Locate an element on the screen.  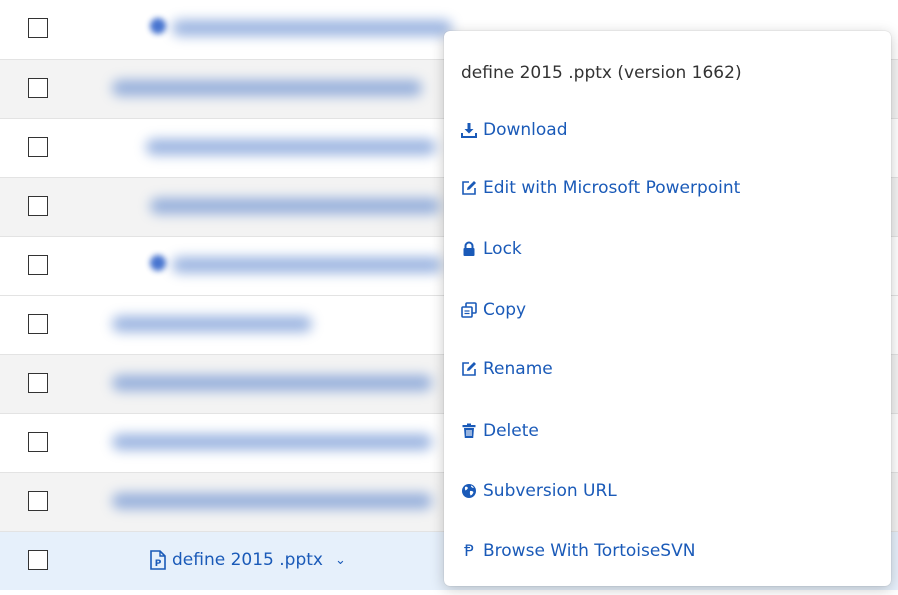
menu-item-lock: Lock is located at coordinates (491, 249).